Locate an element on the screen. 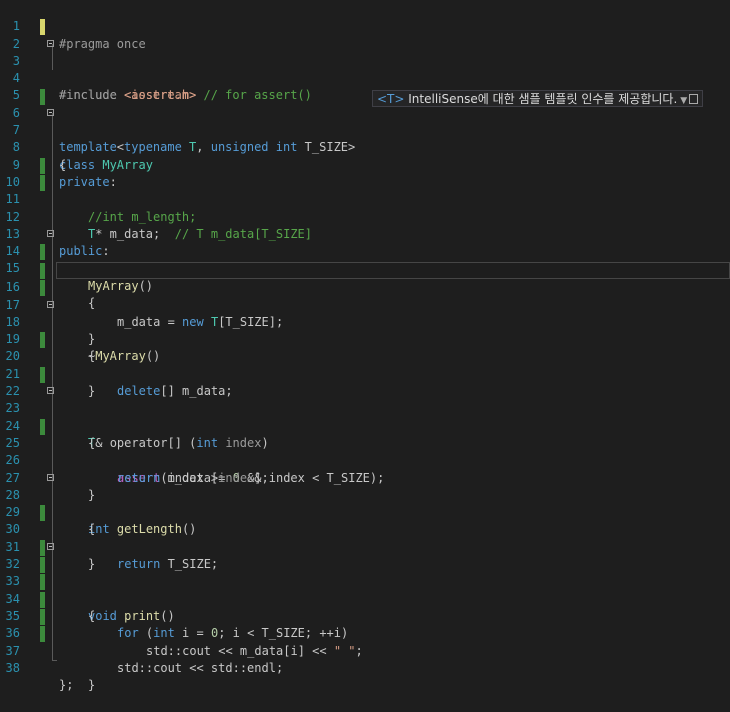 The image size is (730, 712). code-line-5: 5 is located at coordinates (365, 86).